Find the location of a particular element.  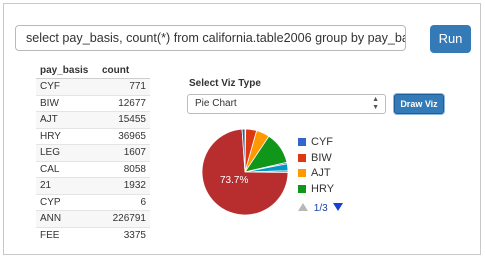

pay-basis-cell: HRY is located at coordinates (67, 136).